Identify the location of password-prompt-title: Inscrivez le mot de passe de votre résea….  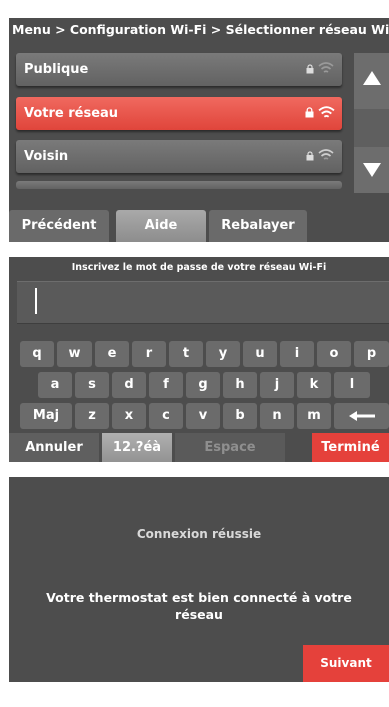
(199, 267).